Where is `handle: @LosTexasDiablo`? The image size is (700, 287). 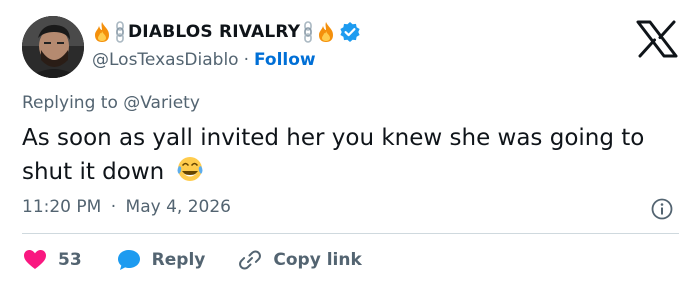
handle: @LosTexasDiablo is located at coordinates (165, 60).